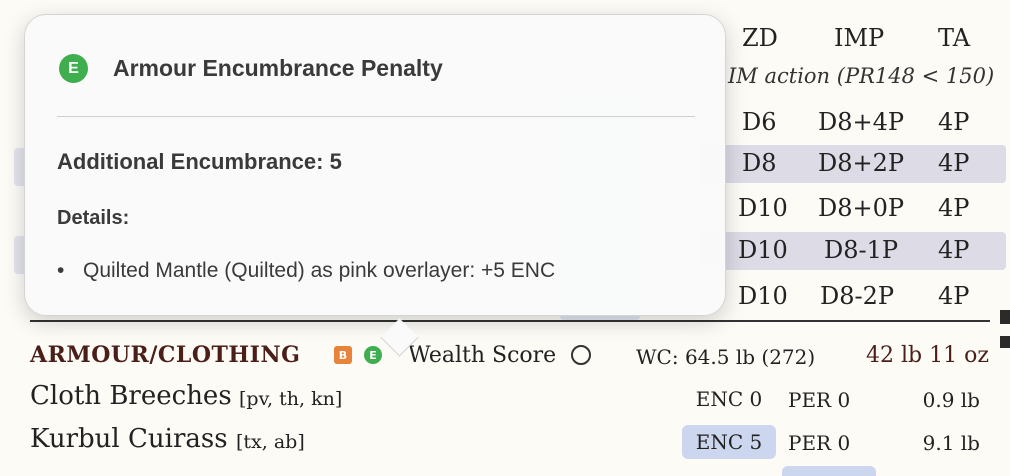 The width and height of the screenshot is (1010, 476). Describe the element at coordinates (861, 208) in the screenshot. I see `imp-value: D8+0P` at that location.